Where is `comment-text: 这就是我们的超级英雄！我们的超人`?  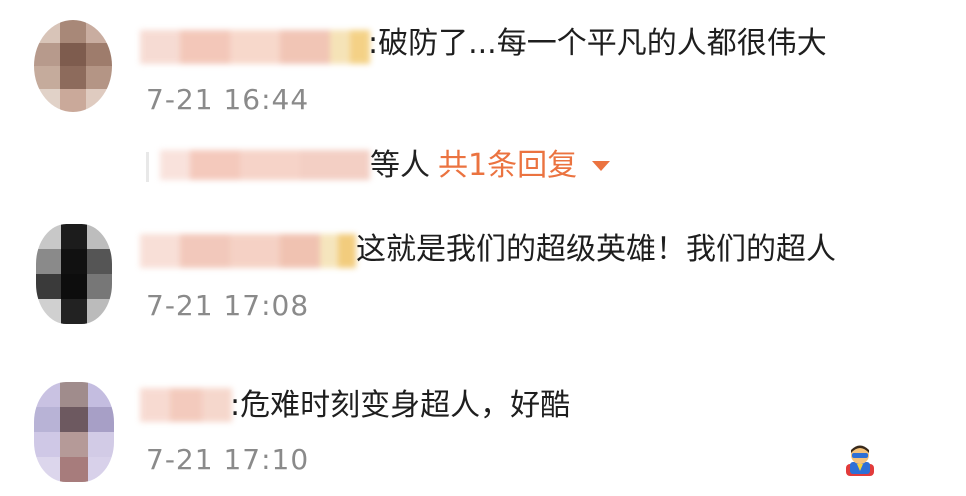
comment-text: 这就是我们的超级英雄！我们的超人 is located at coordinates (596, 249).